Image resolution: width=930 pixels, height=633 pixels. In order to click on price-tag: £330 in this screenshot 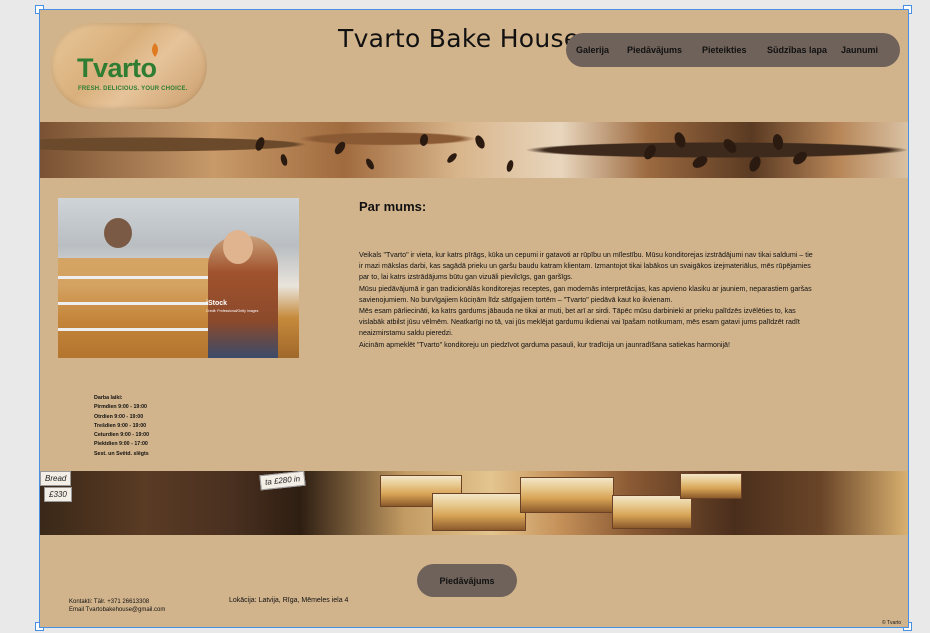, I will do `click(58, 494)`.